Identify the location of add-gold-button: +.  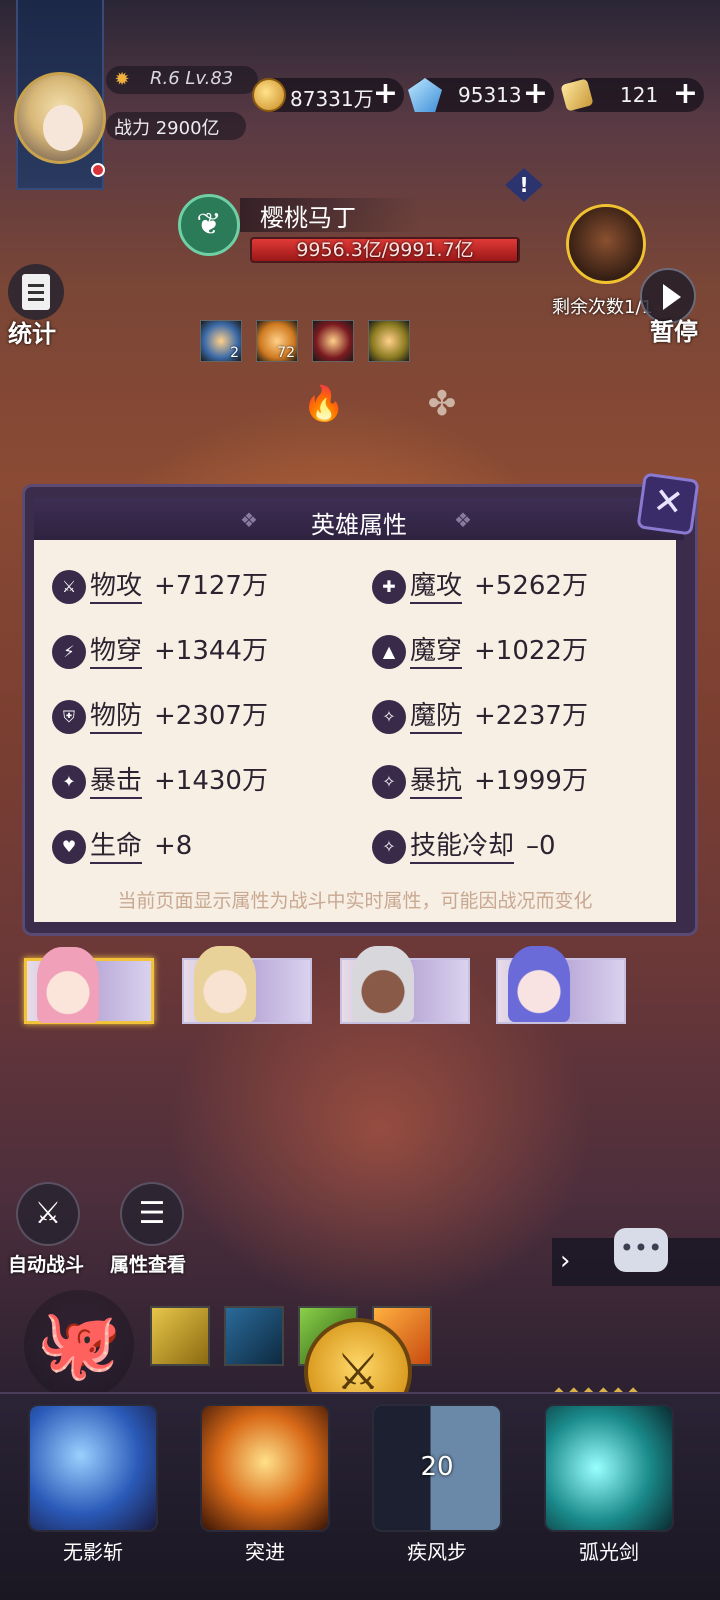
(385, 94).